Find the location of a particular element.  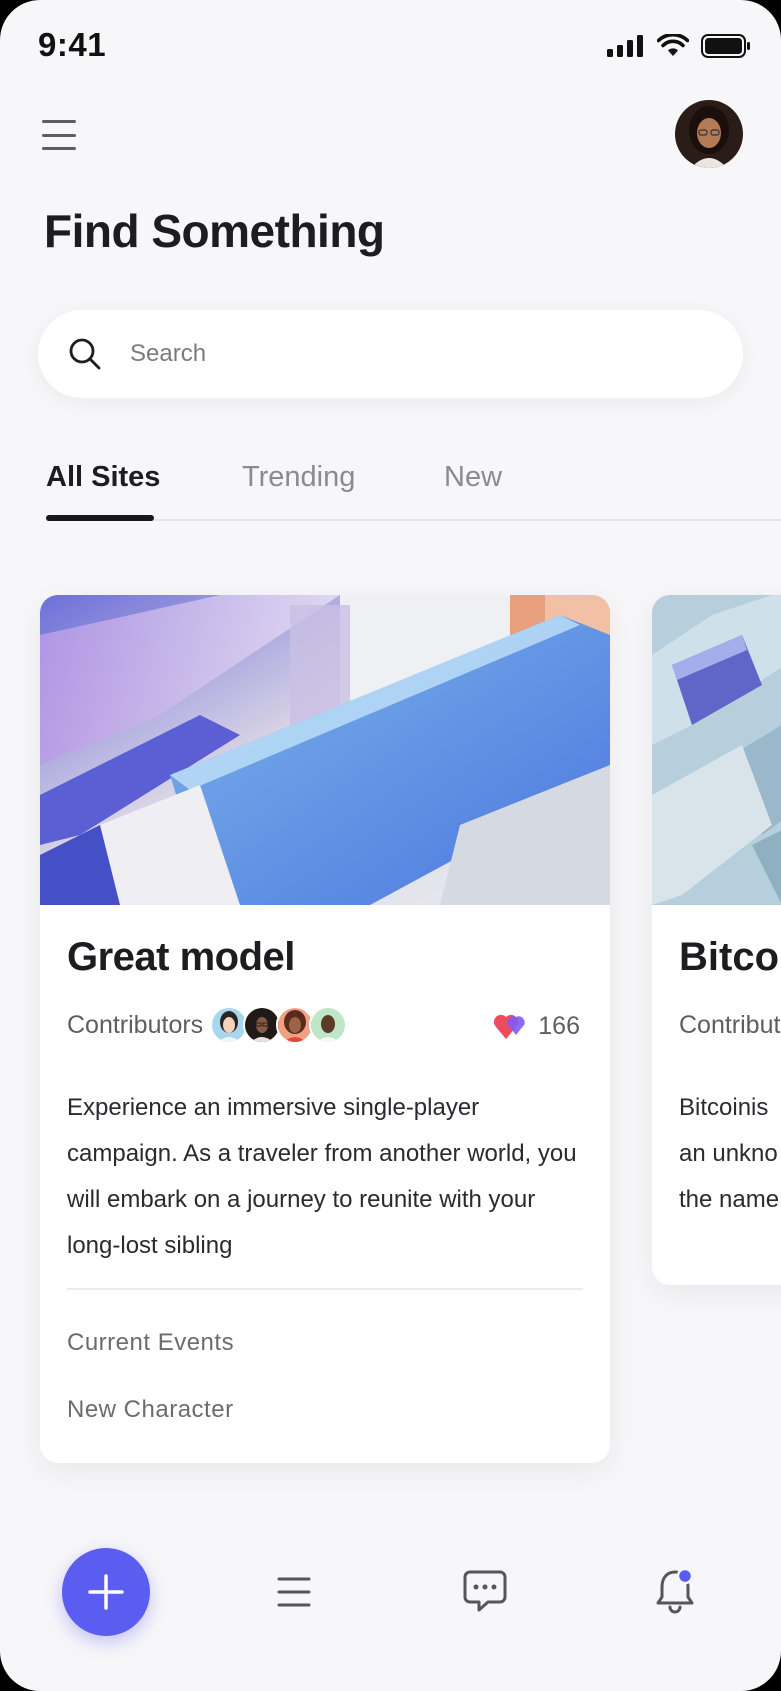

tab-active-indicator is located at coordinates (100, 518).